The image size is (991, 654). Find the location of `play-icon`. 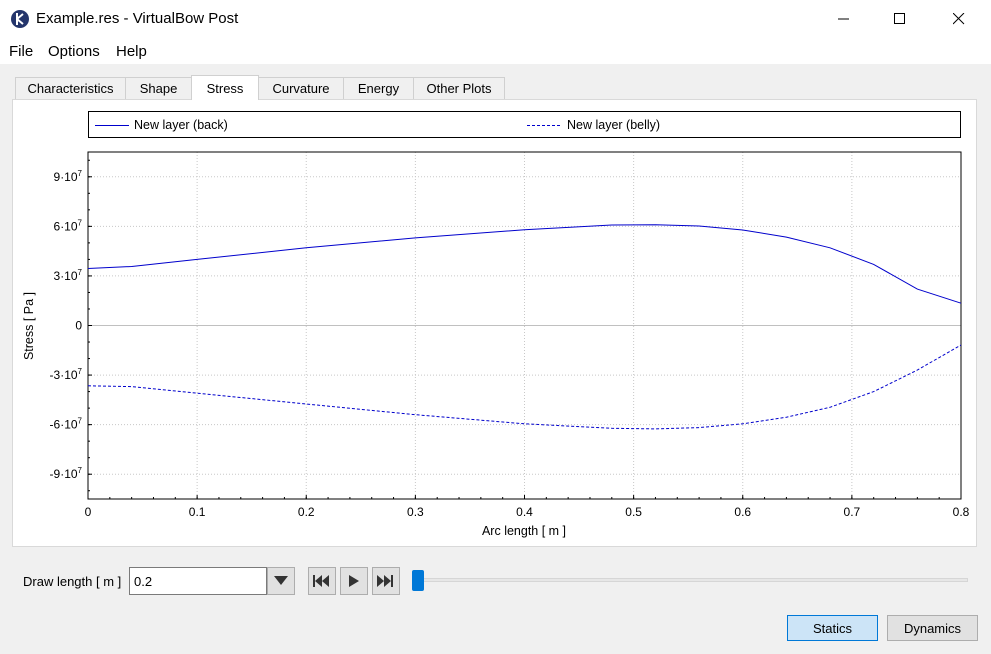

play-icon is located at coordinates (354, 581).